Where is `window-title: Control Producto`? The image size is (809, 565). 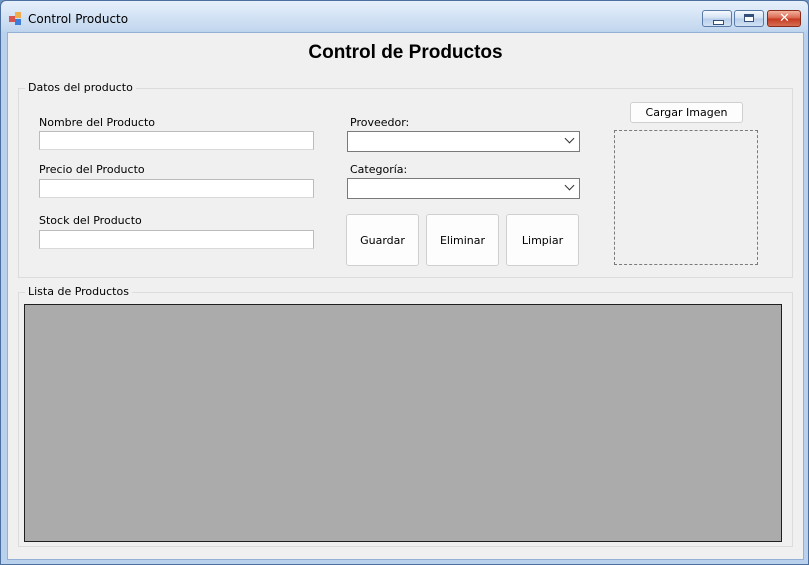
window-title: Control Producto is located at coordinates (78, 19).